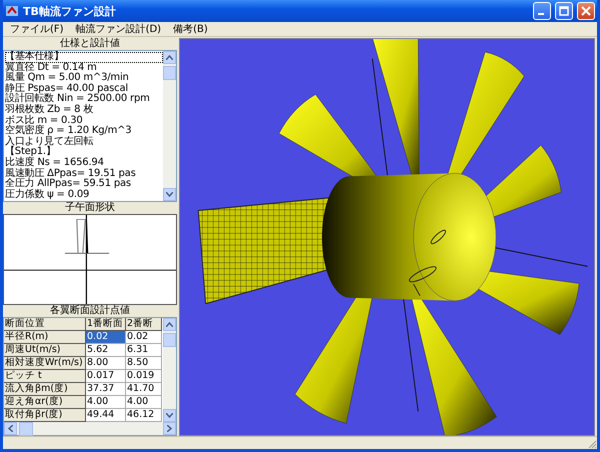 This screenshot has width=600, height=452. I want to click on menu-item: 軸流ファン設計(D), so click(118, 29).